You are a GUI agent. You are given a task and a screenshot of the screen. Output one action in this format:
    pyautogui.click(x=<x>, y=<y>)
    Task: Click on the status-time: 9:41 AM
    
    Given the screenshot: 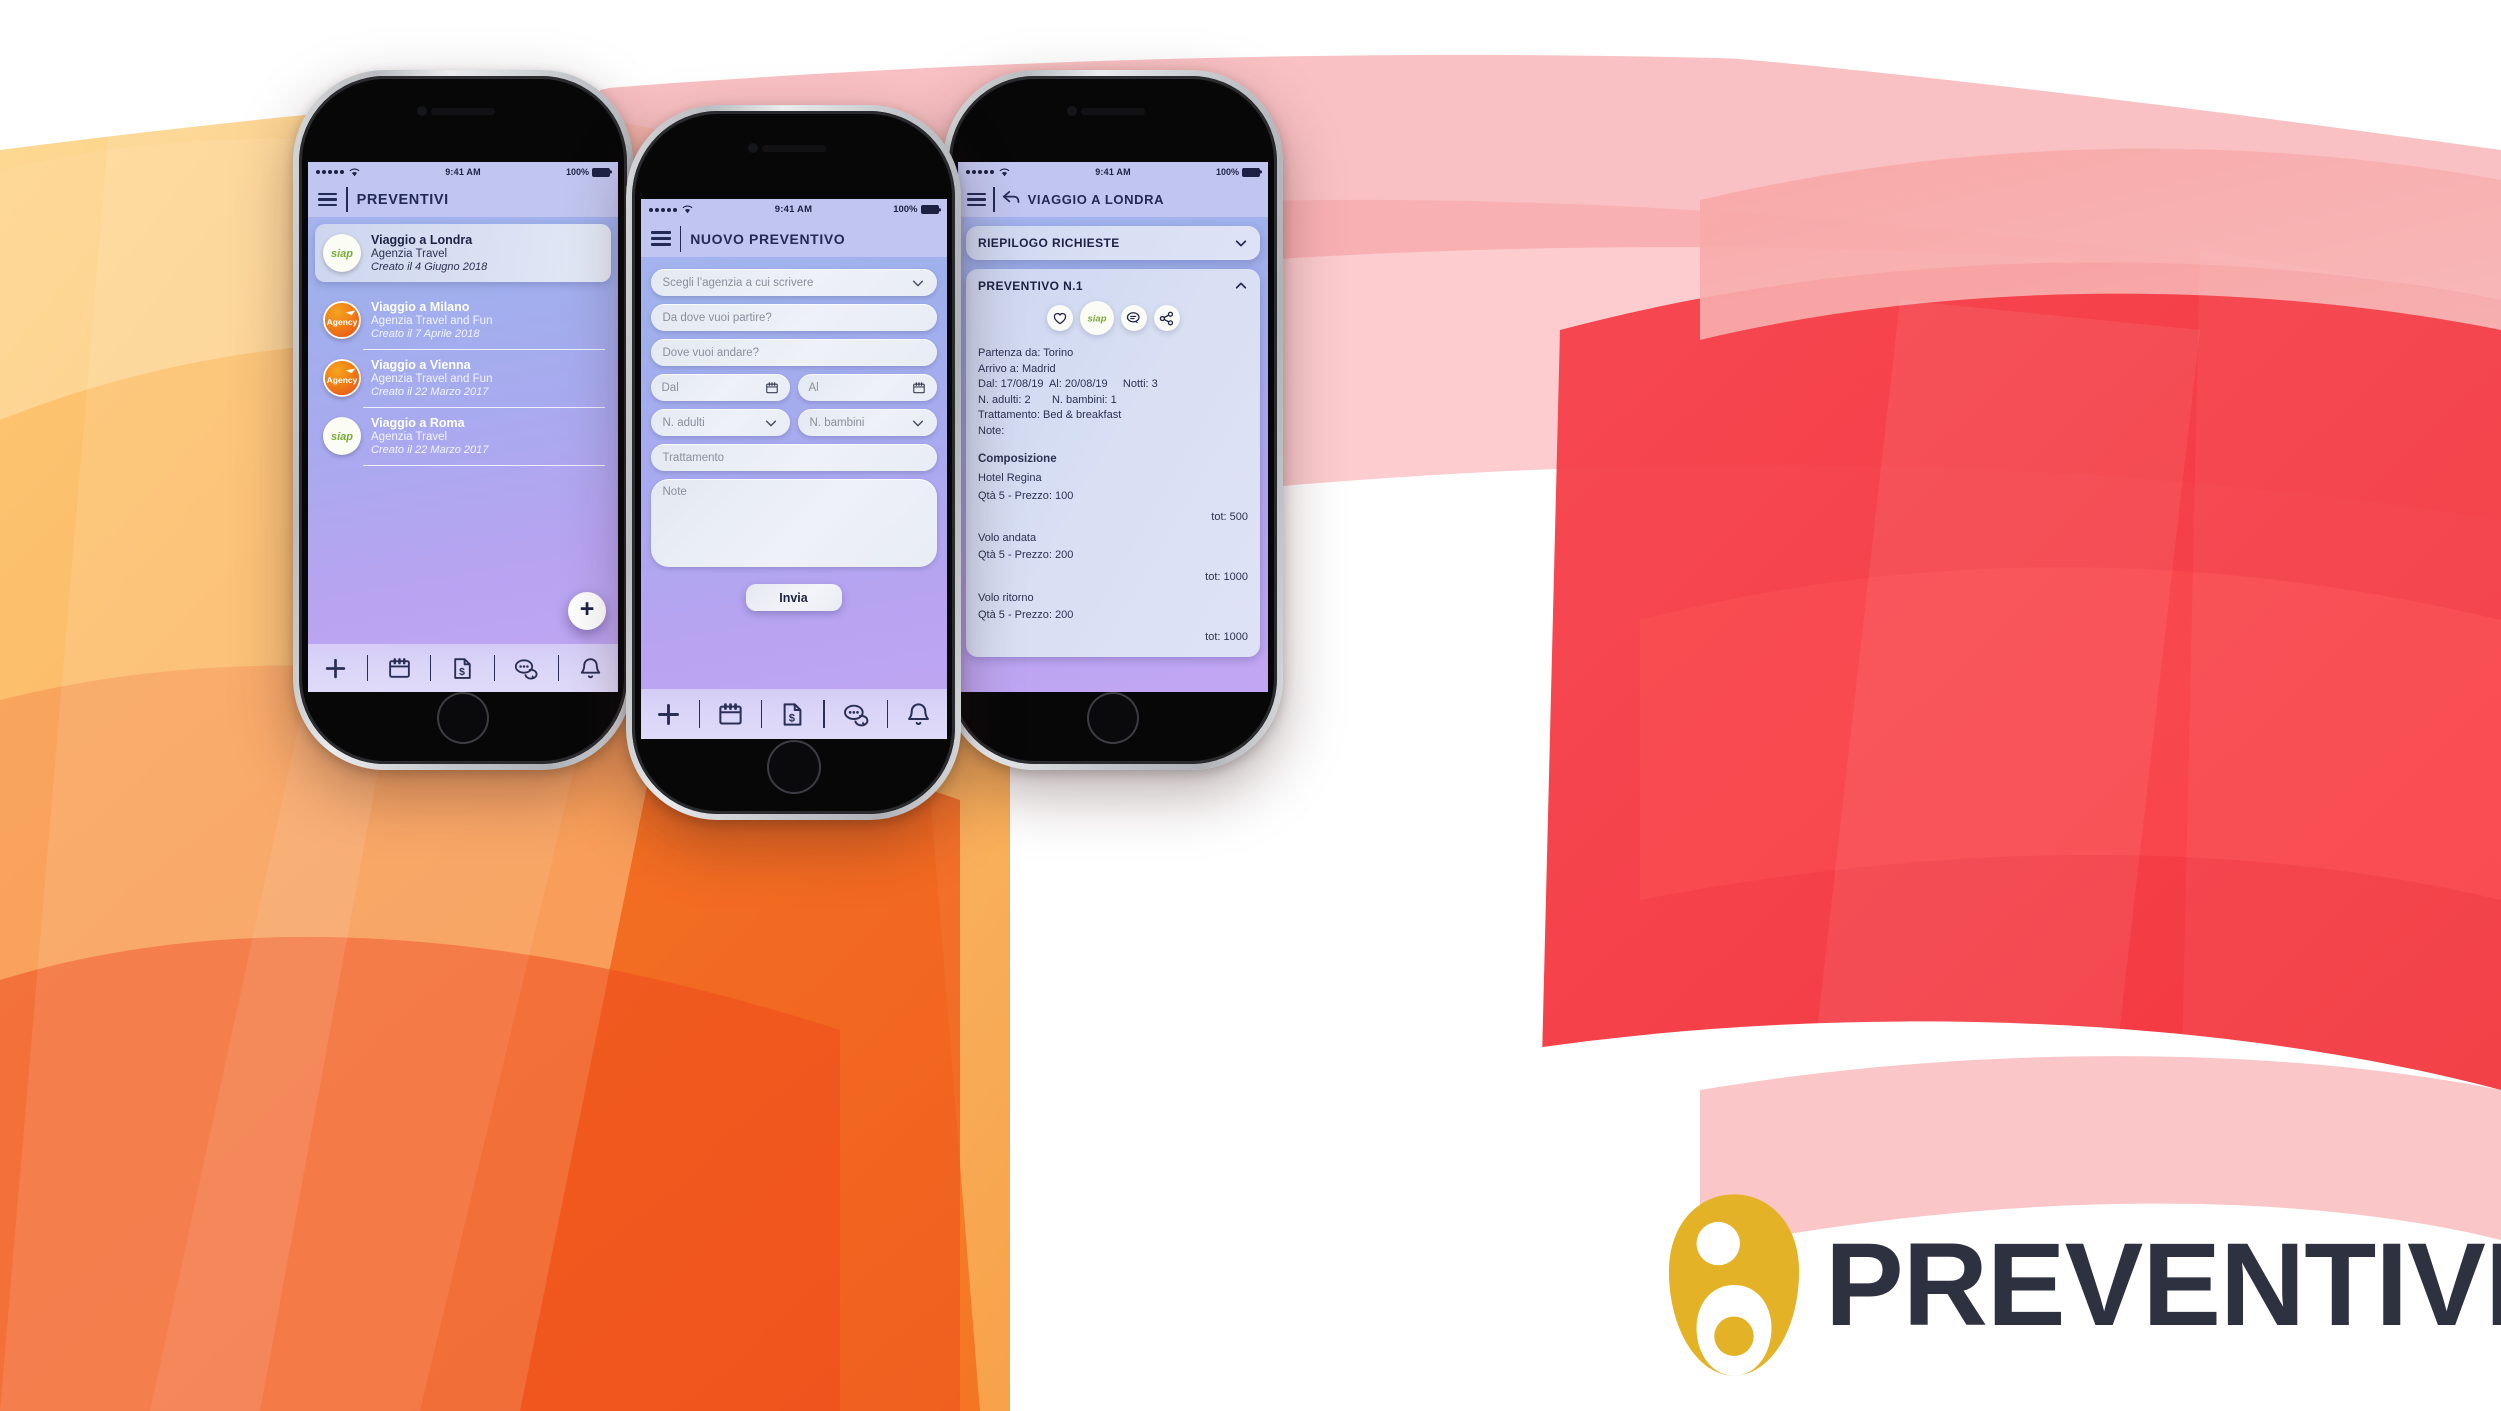 What is the action you would take?
    pyautogui.click(x=793, y=209)
    